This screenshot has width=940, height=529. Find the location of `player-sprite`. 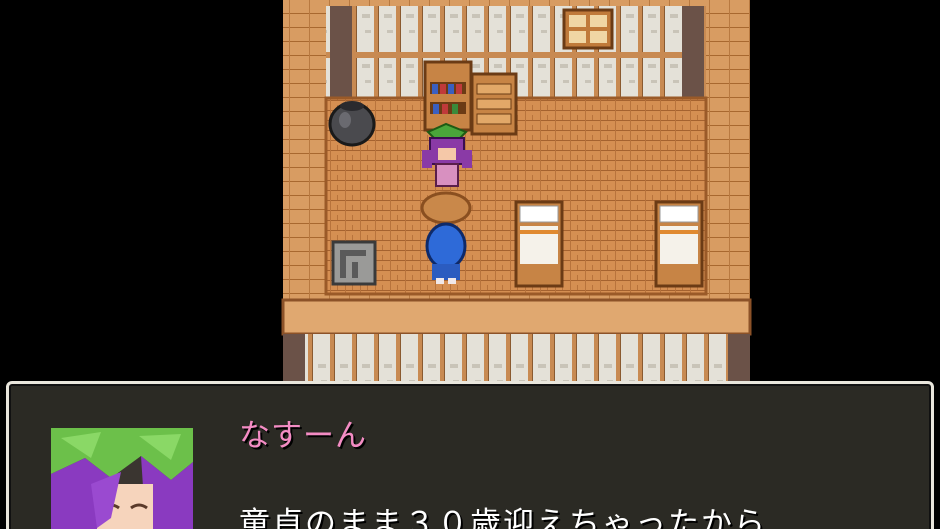

player-sprite is located at coordinates (446, 253).